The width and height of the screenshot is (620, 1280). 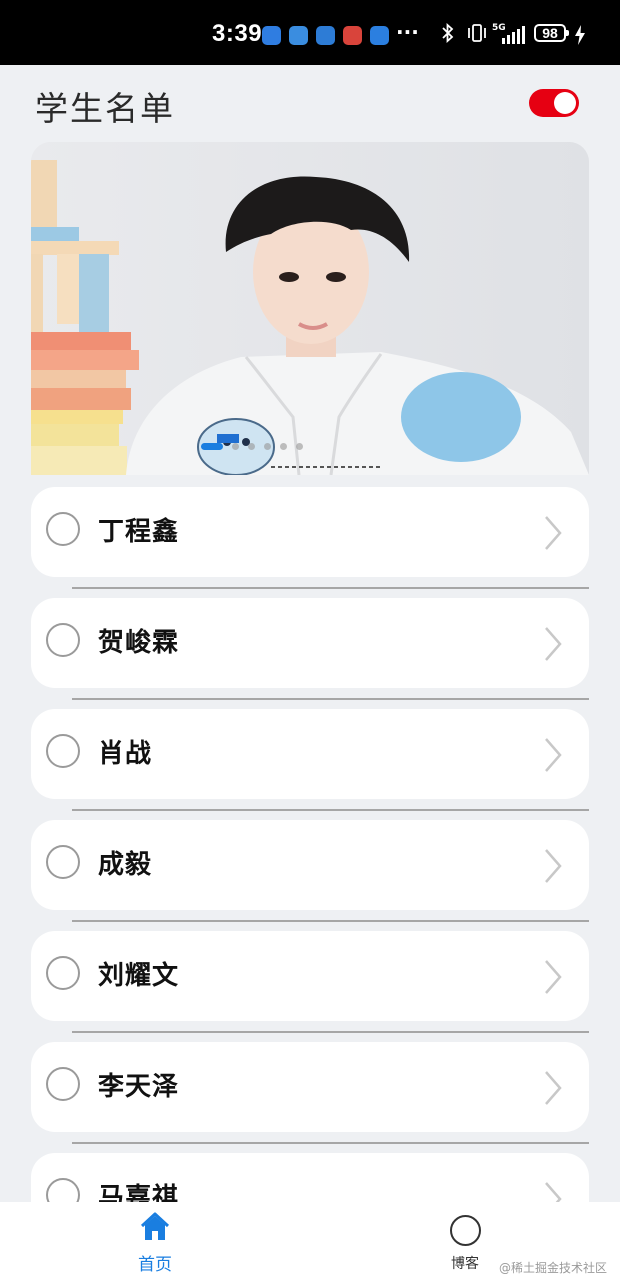 I want to click on charging-bolt-icon, so click(x=580, y=35).